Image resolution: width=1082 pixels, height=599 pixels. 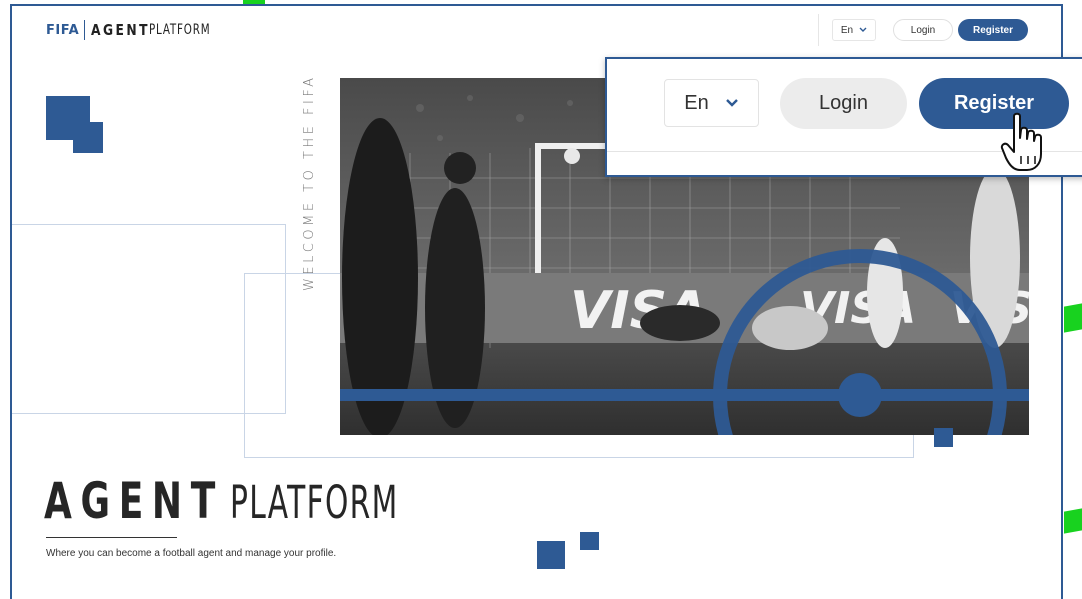 I want to click on brand-fifa: FIFA, so click(x=63, y=30).